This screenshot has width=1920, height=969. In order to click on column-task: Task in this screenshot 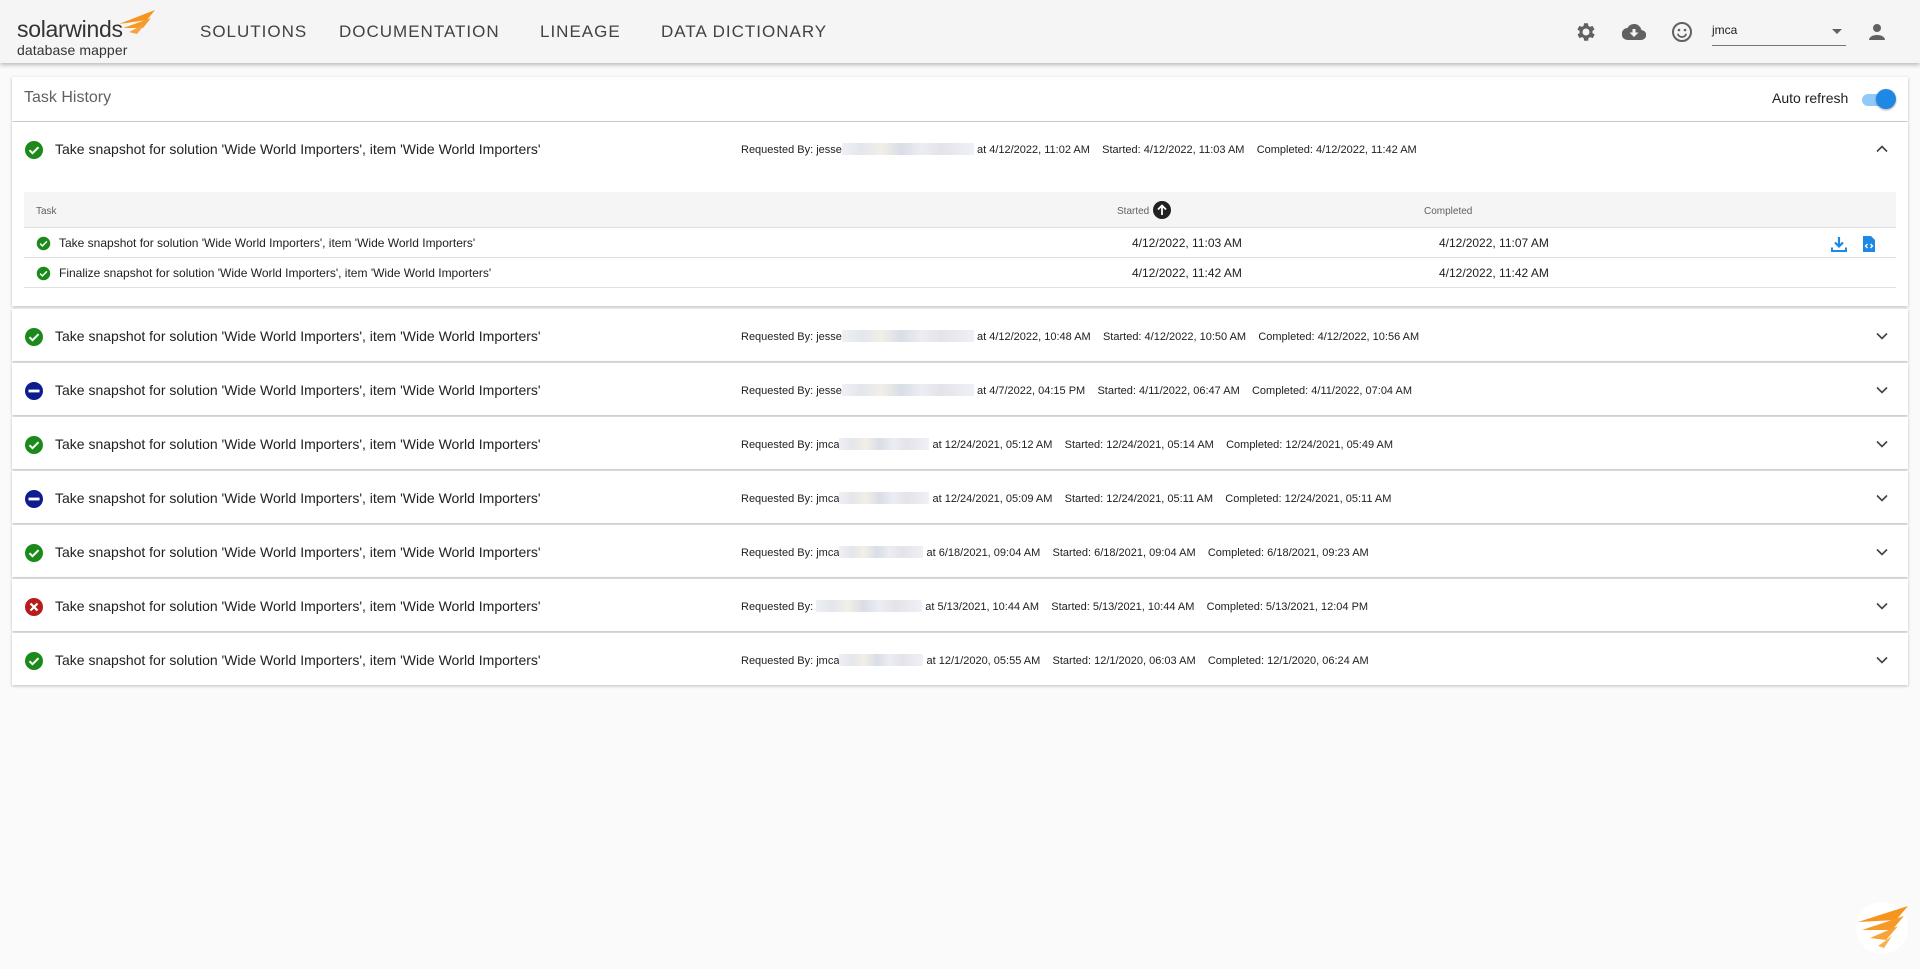, I will do `click(46, 211)`.